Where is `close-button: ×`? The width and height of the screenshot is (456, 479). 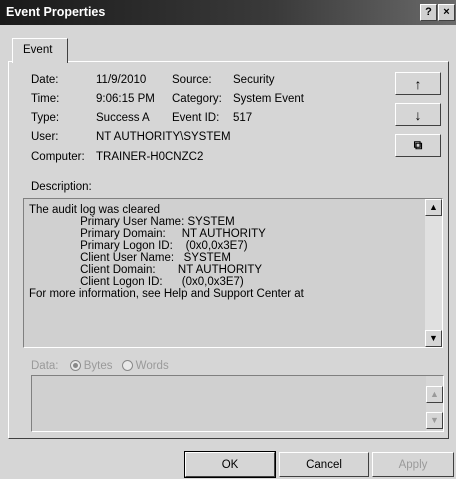
close-button: × is located at coordinates (446, 12).